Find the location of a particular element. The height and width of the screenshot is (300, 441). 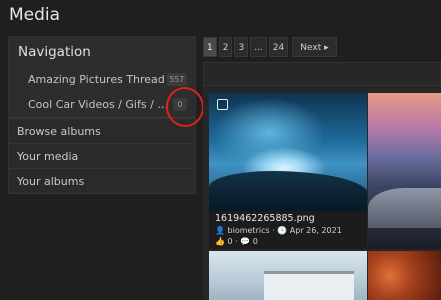

clock-icon: 🕓 is located at coordinates (282, 230).